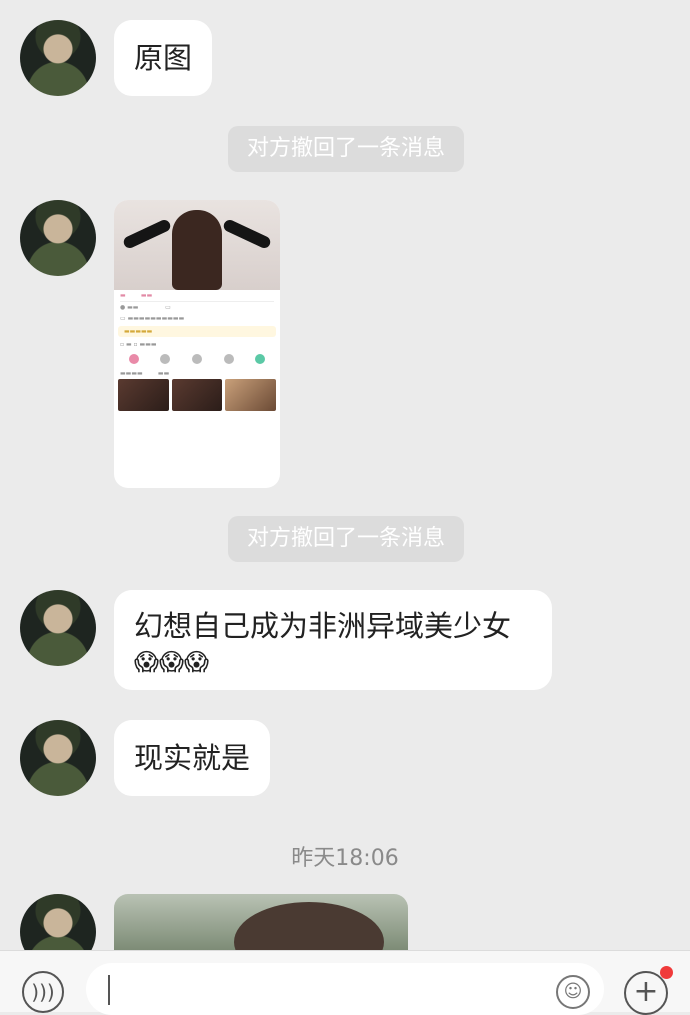 Image resolution: width=690 pixels, height=1015 pixels. I want to click on message-bubble: 原图, so click(163, 58).